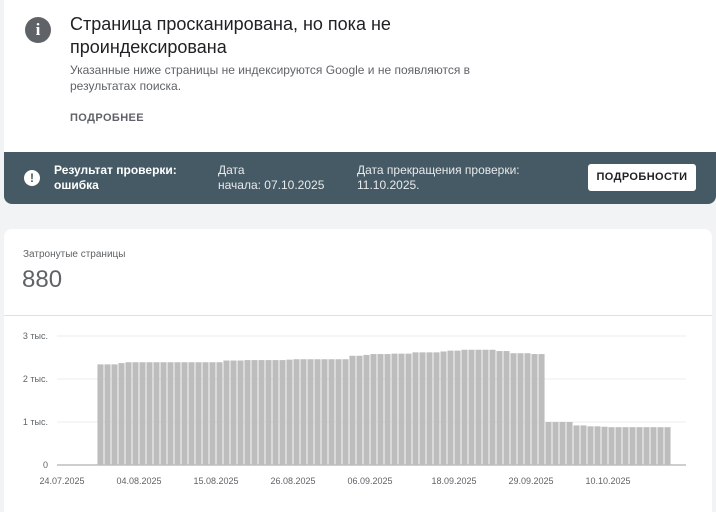 This screenshot has width=716, height=512. Describe the element at coordinates (607, 481) in the screenshot. I see `x-tick-label-7: 10.10.2025` at that location.